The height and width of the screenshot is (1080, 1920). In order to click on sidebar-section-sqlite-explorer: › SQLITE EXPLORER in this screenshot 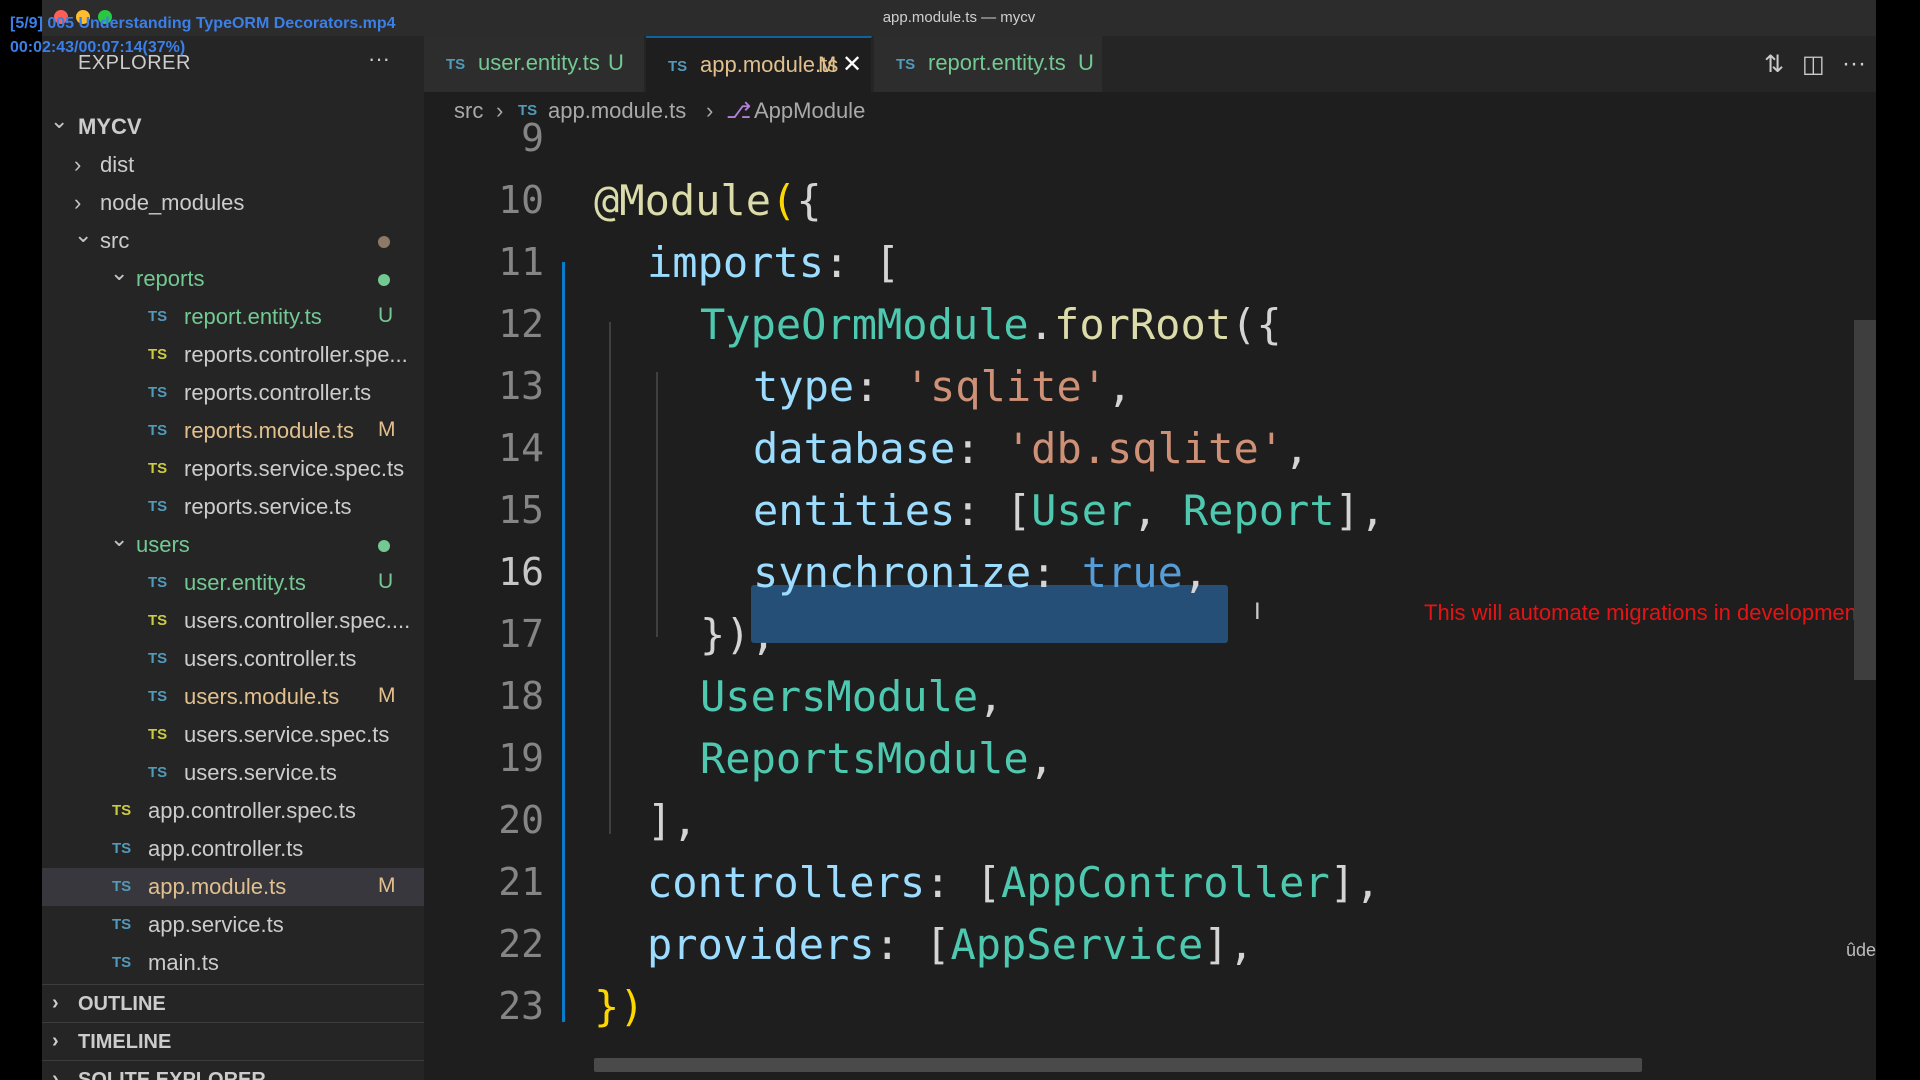, I will do `click(233, 1070)`.